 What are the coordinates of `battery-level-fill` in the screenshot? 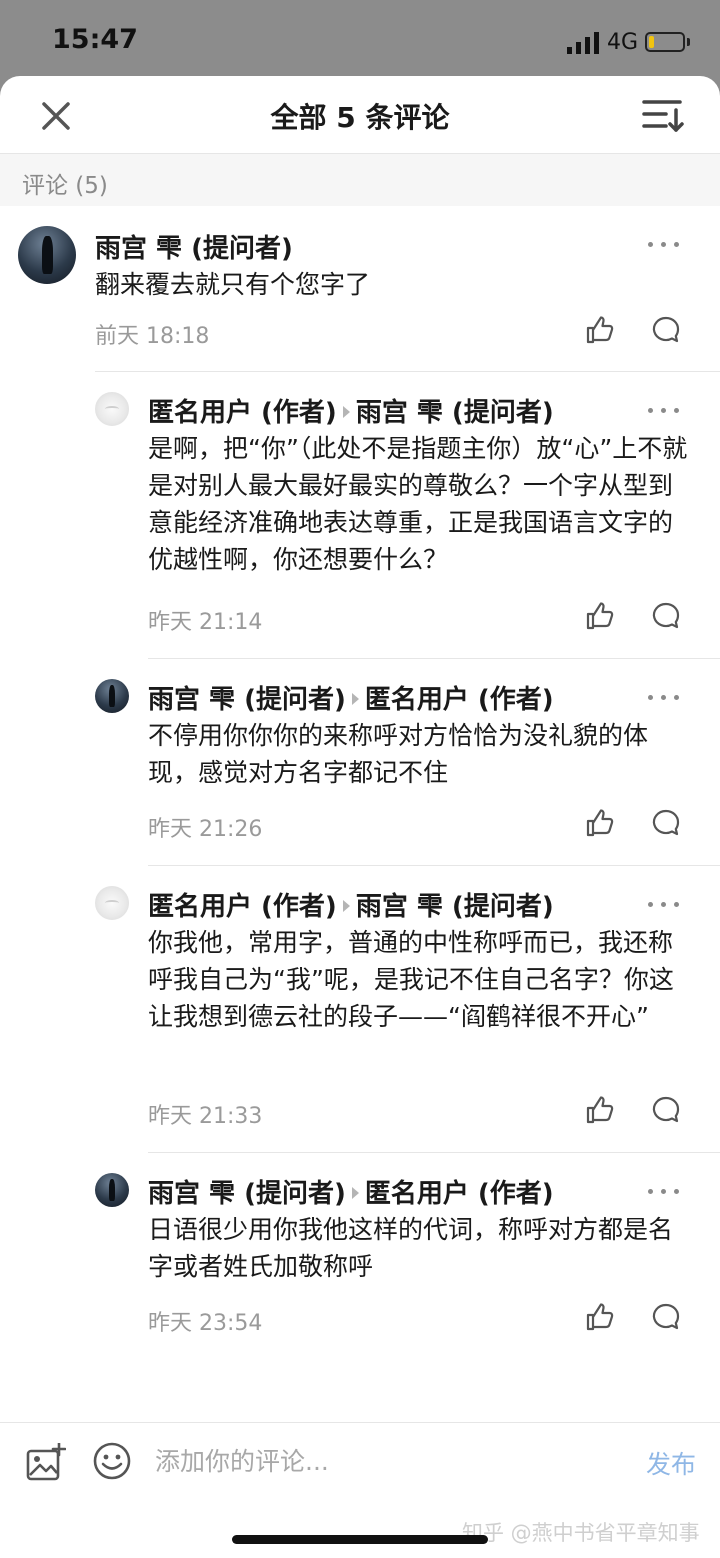 It's located at (651, 42).